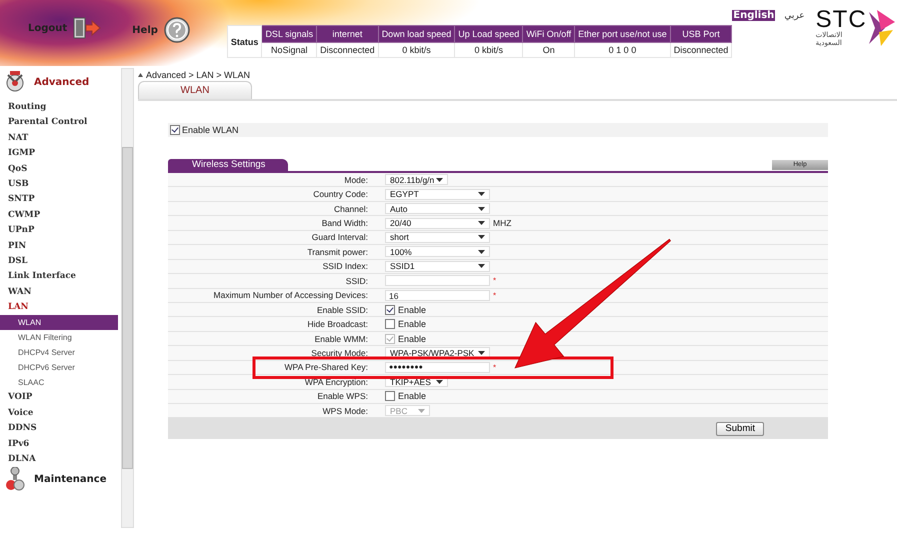 This screenshot has height=534, width=897. What do you see at coordinates (701, 34) in the screenshot?
I see `table-header: USB Port` at bounding box center [701, 34].